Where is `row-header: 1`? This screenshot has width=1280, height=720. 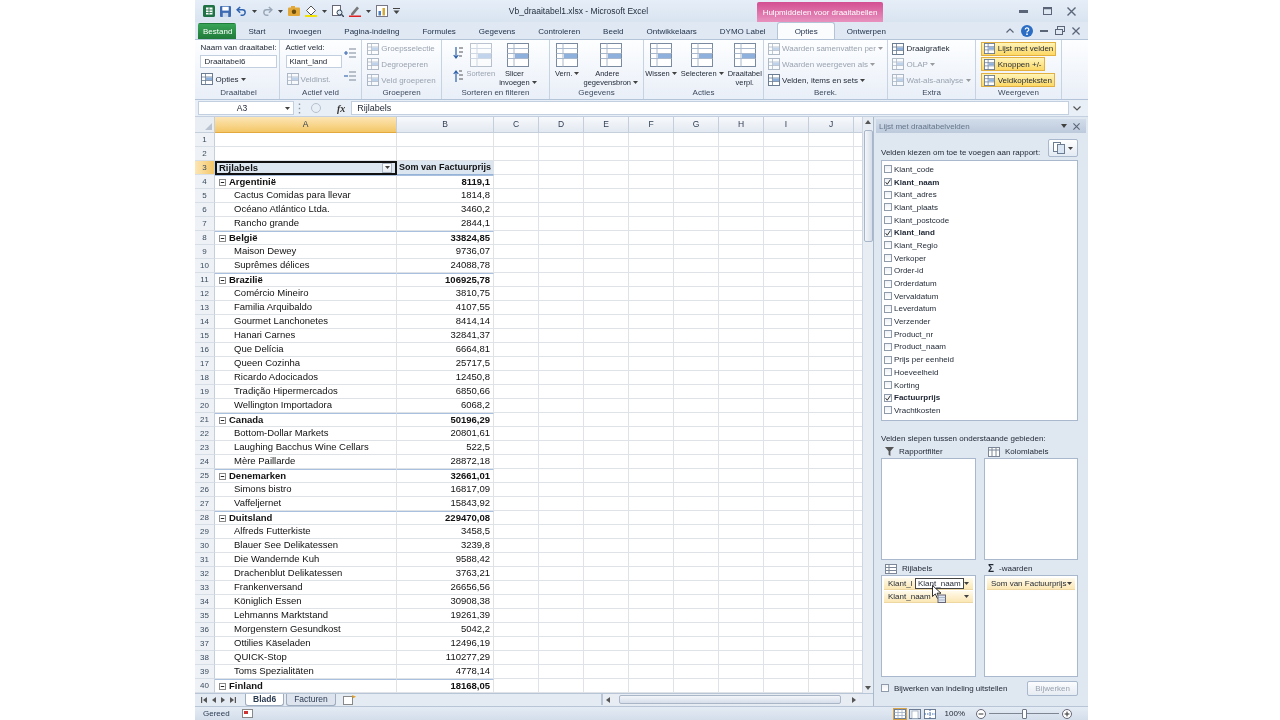
row-header: 1 is located at coordinates (205, 140).